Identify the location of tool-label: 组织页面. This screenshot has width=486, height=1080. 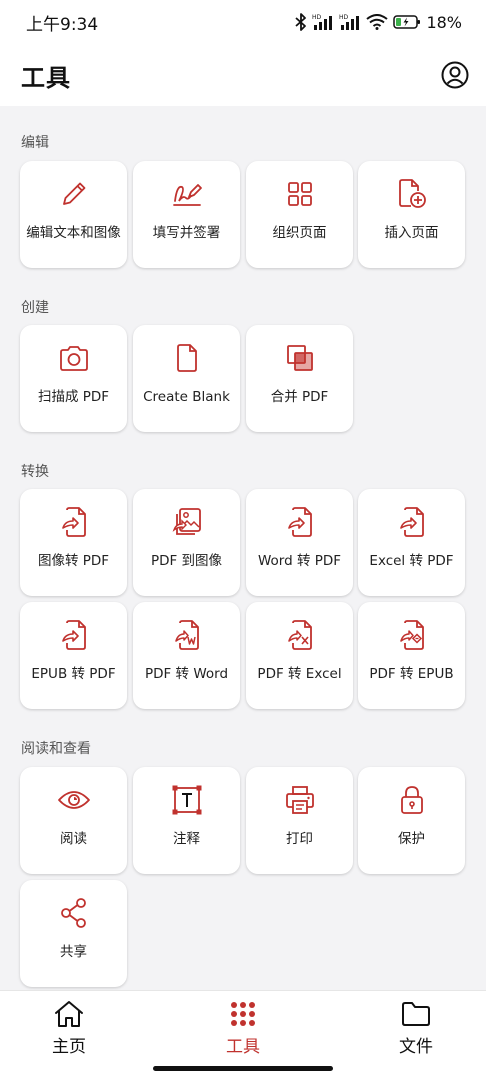
(299, 233).